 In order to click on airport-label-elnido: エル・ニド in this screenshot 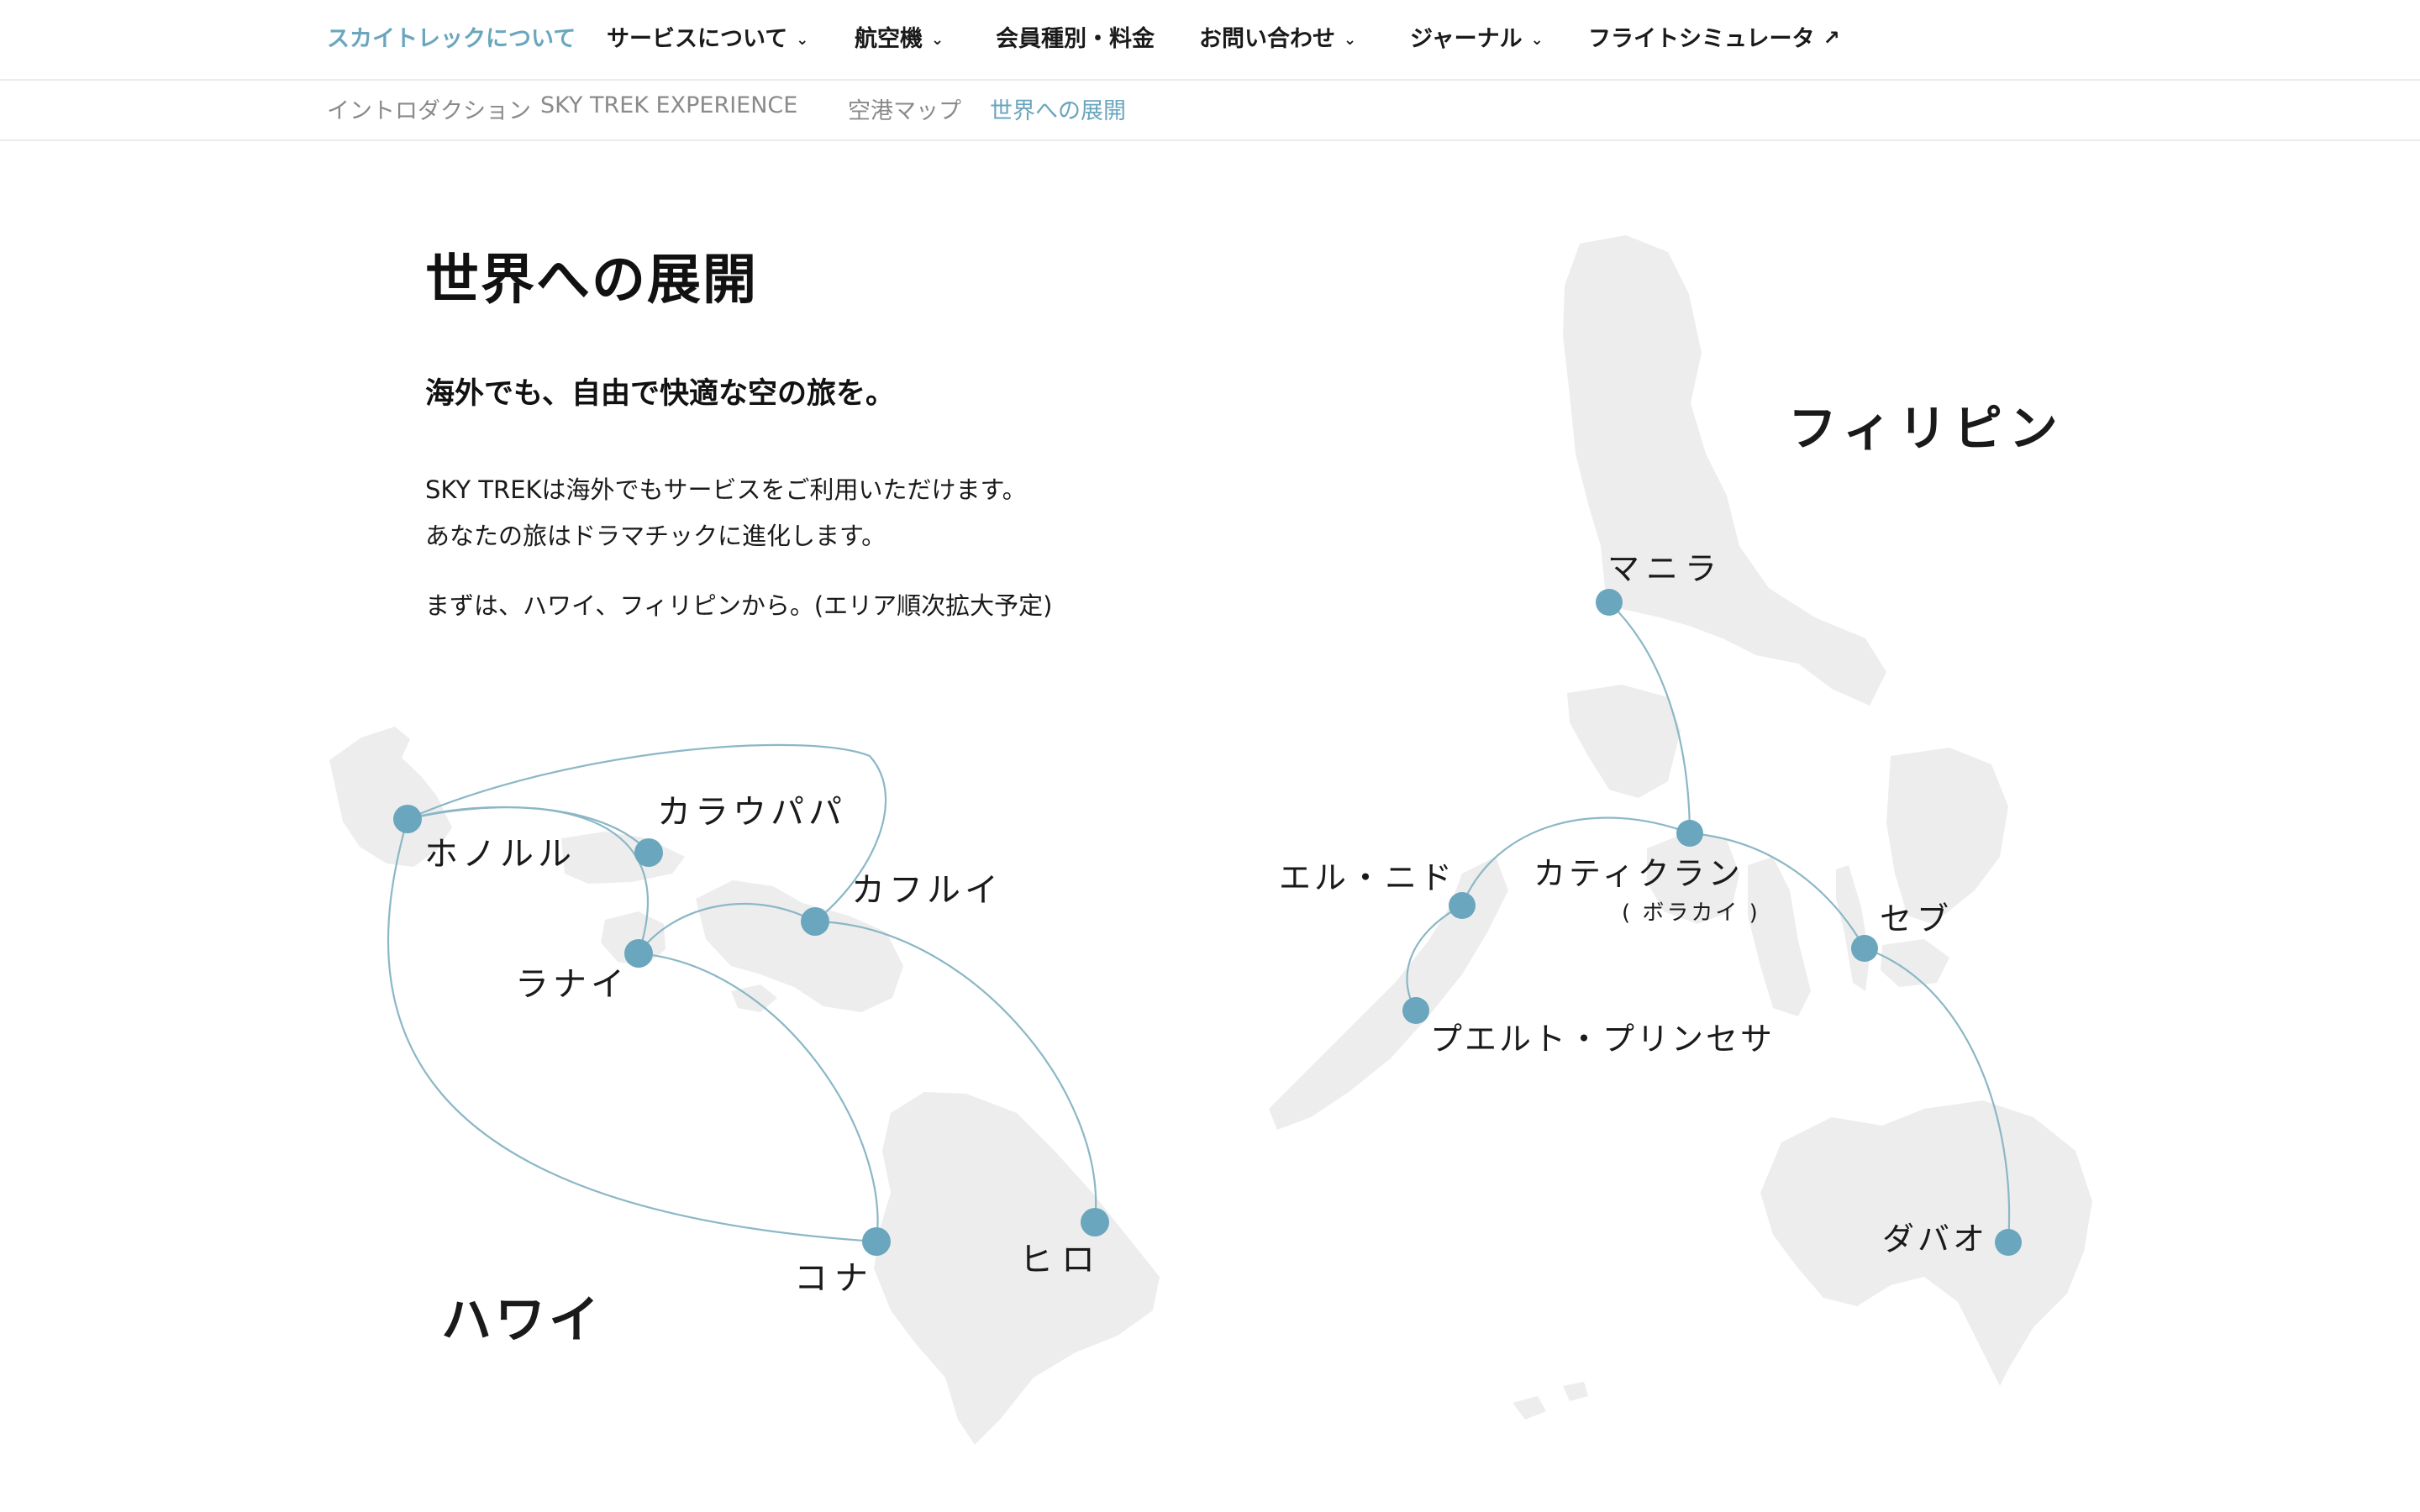, I will do `click(1367, 877)`.